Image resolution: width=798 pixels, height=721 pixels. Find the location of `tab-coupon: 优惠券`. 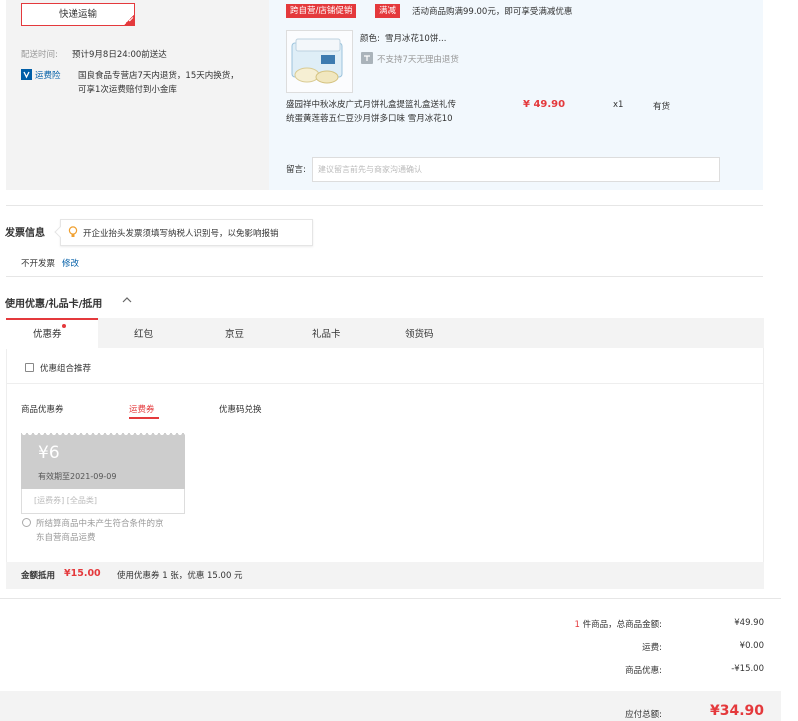

tab-coupon: 优惠券 is located at coordinates (47, 333).